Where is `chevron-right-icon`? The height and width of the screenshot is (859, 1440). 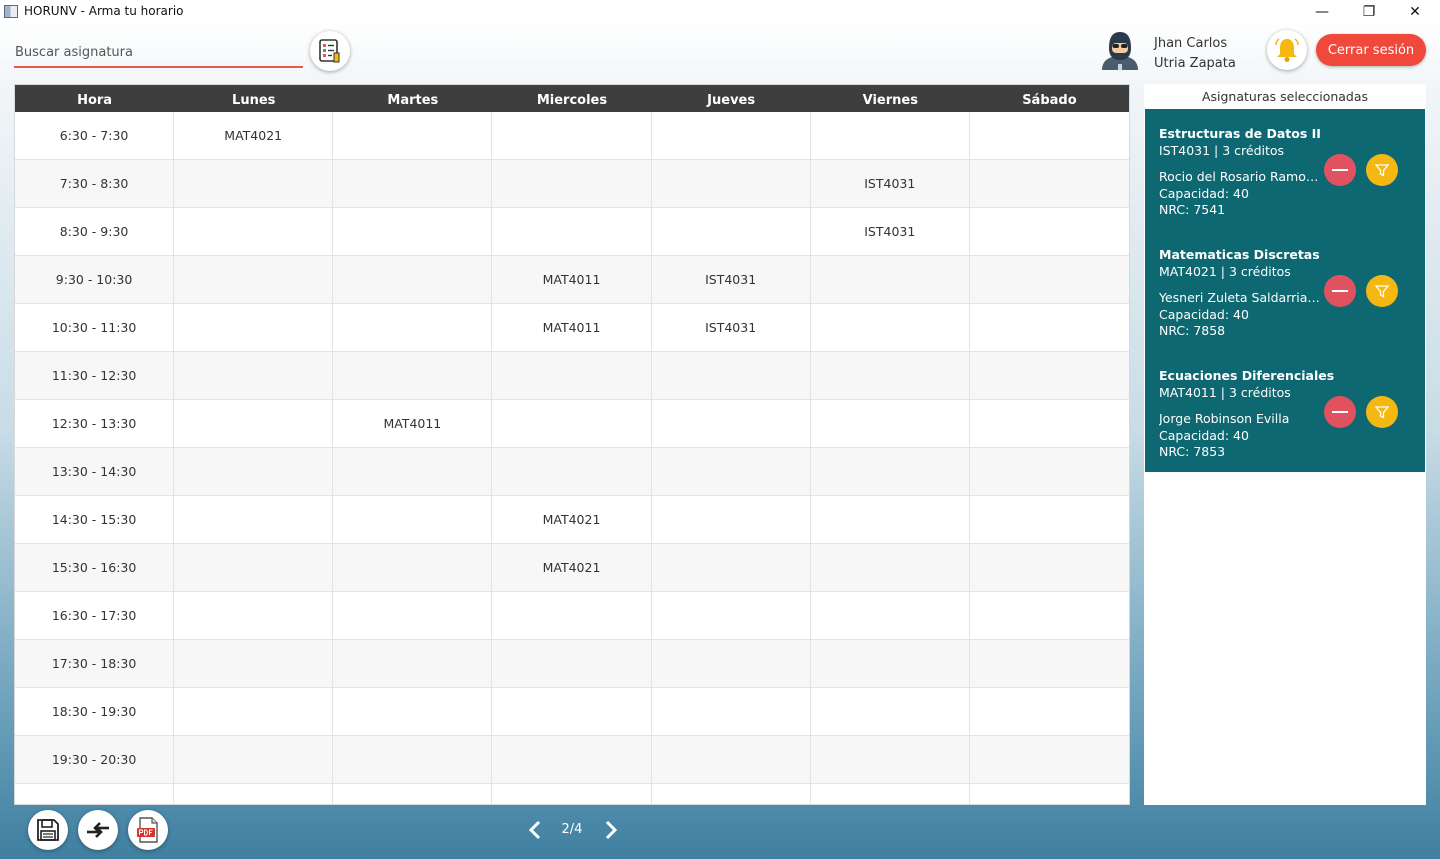
chevron-right-icon is located at coordinates (610, 830).